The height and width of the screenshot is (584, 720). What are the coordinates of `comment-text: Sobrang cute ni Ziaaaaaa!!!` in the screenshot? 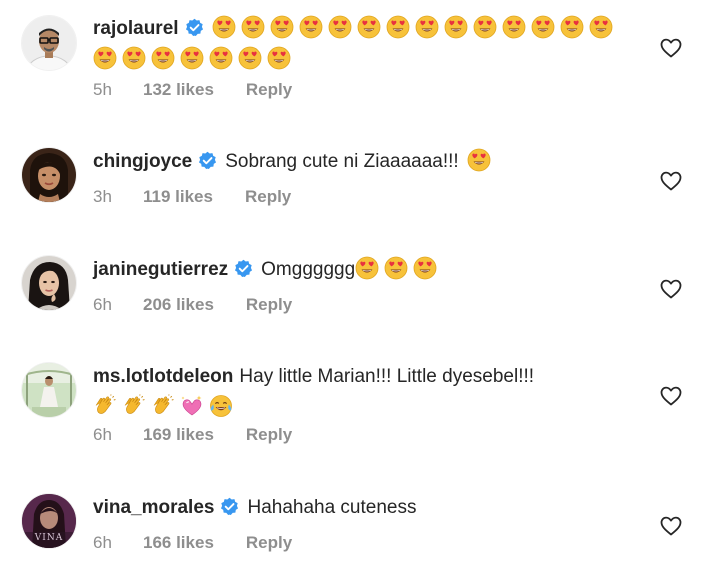 It's located at (342, 161).